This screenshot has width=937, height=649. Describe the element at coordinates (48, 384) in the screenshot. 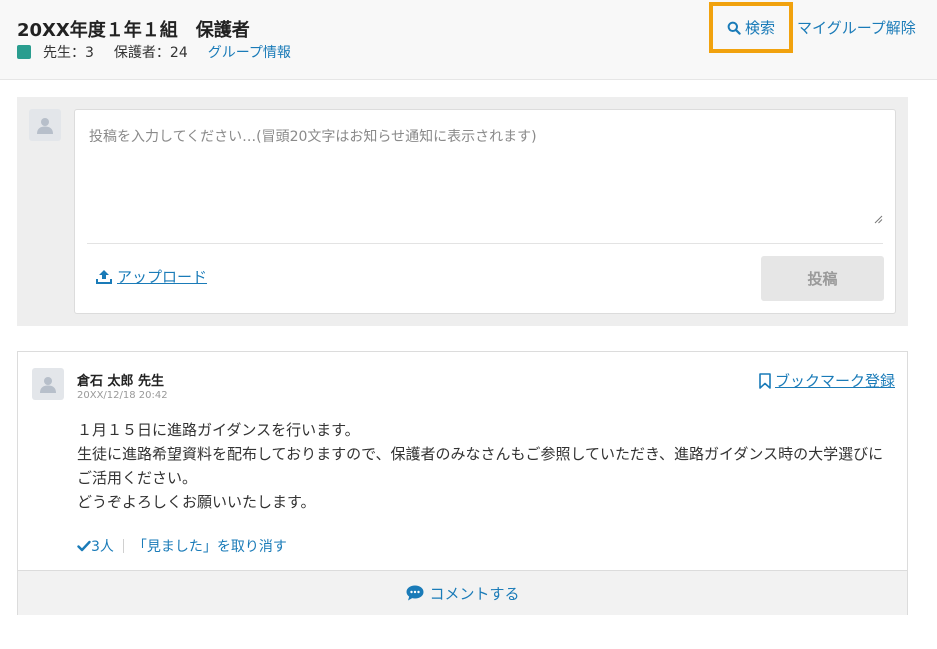

I see `author-avatar-icon` at that location.